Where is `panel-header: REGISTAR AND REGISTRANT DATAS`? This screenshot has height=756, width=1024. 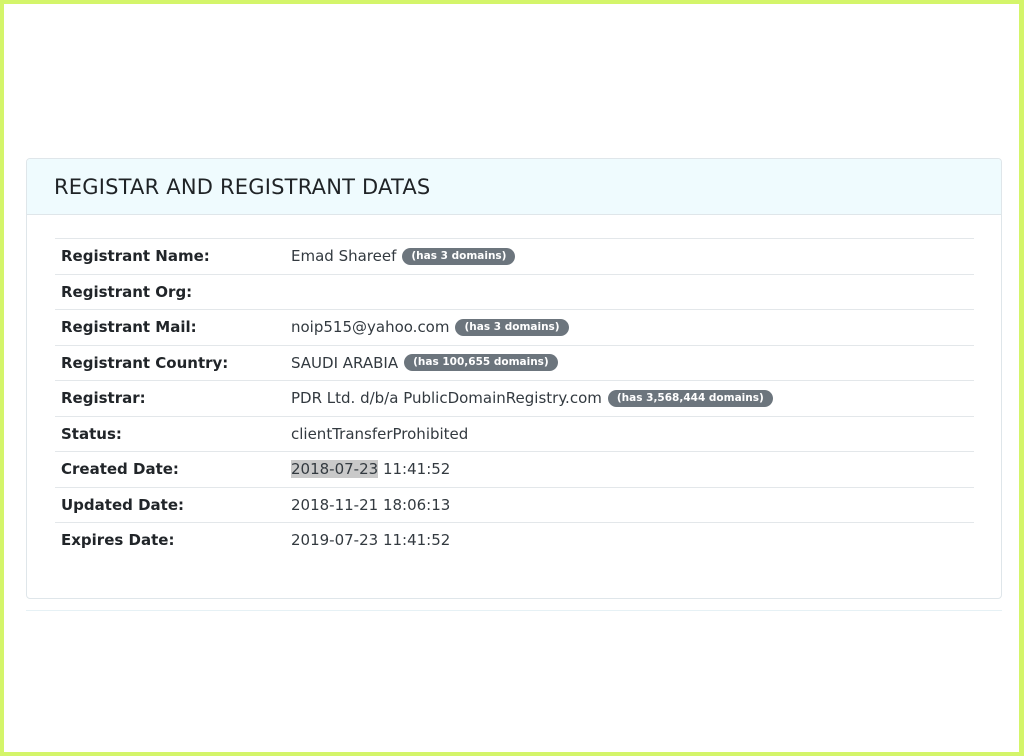
panel-header: REGISTAR AND REGISTRANT DATAS is located at coordinates (514, 187).